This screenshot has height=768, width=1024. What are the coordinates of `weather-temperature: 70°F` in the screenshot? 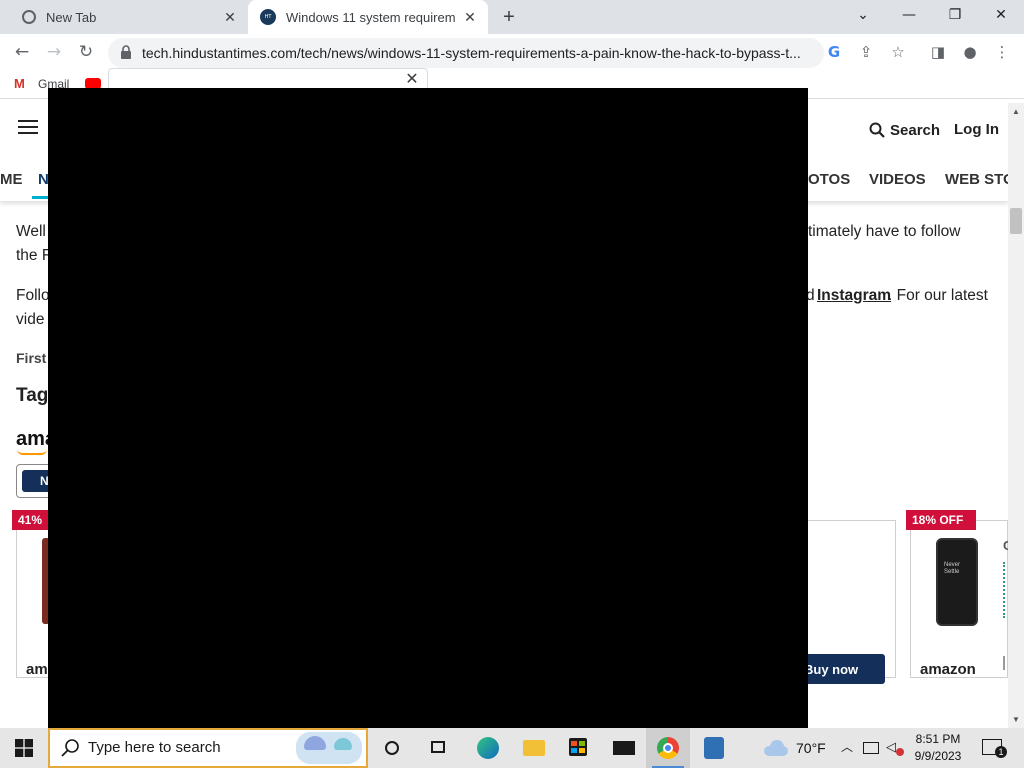 It's located at (811, 748).